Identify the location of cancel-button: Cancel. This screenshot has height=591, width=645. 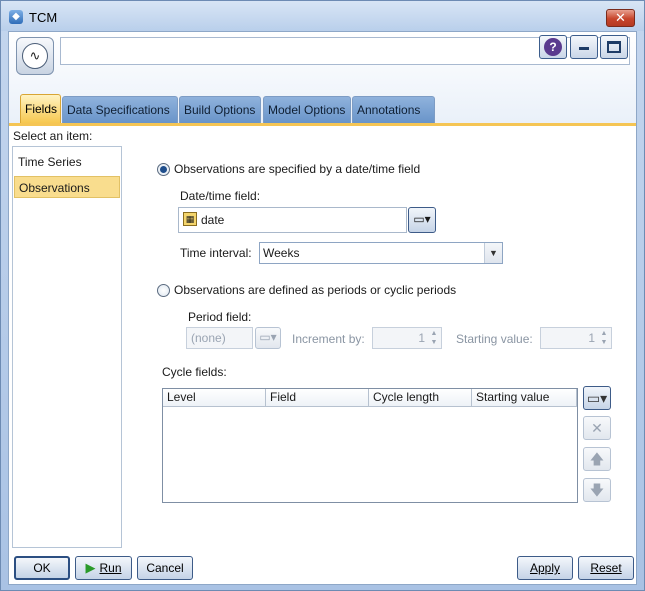
(165, 568).